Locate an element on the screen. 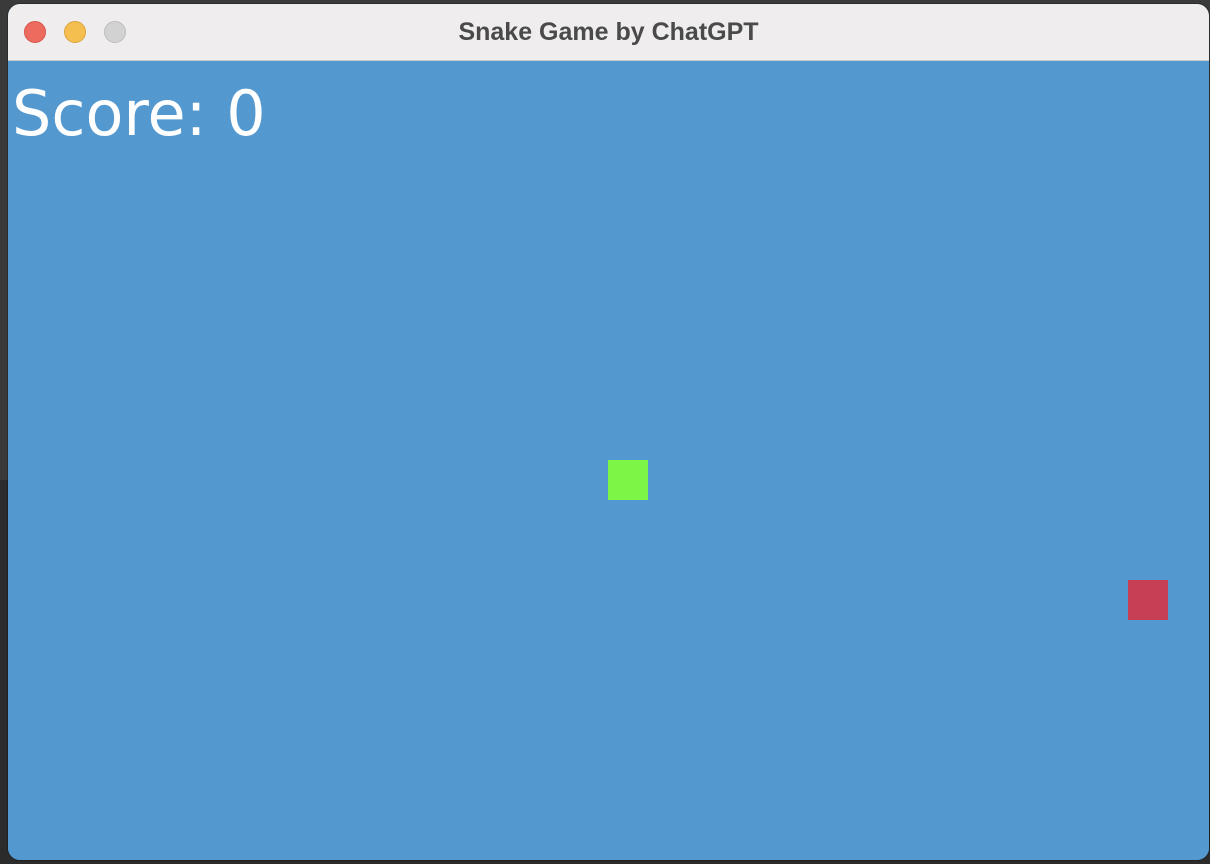  window-title: Snake Game by ChatGPT is located at coordinates (608, 32).